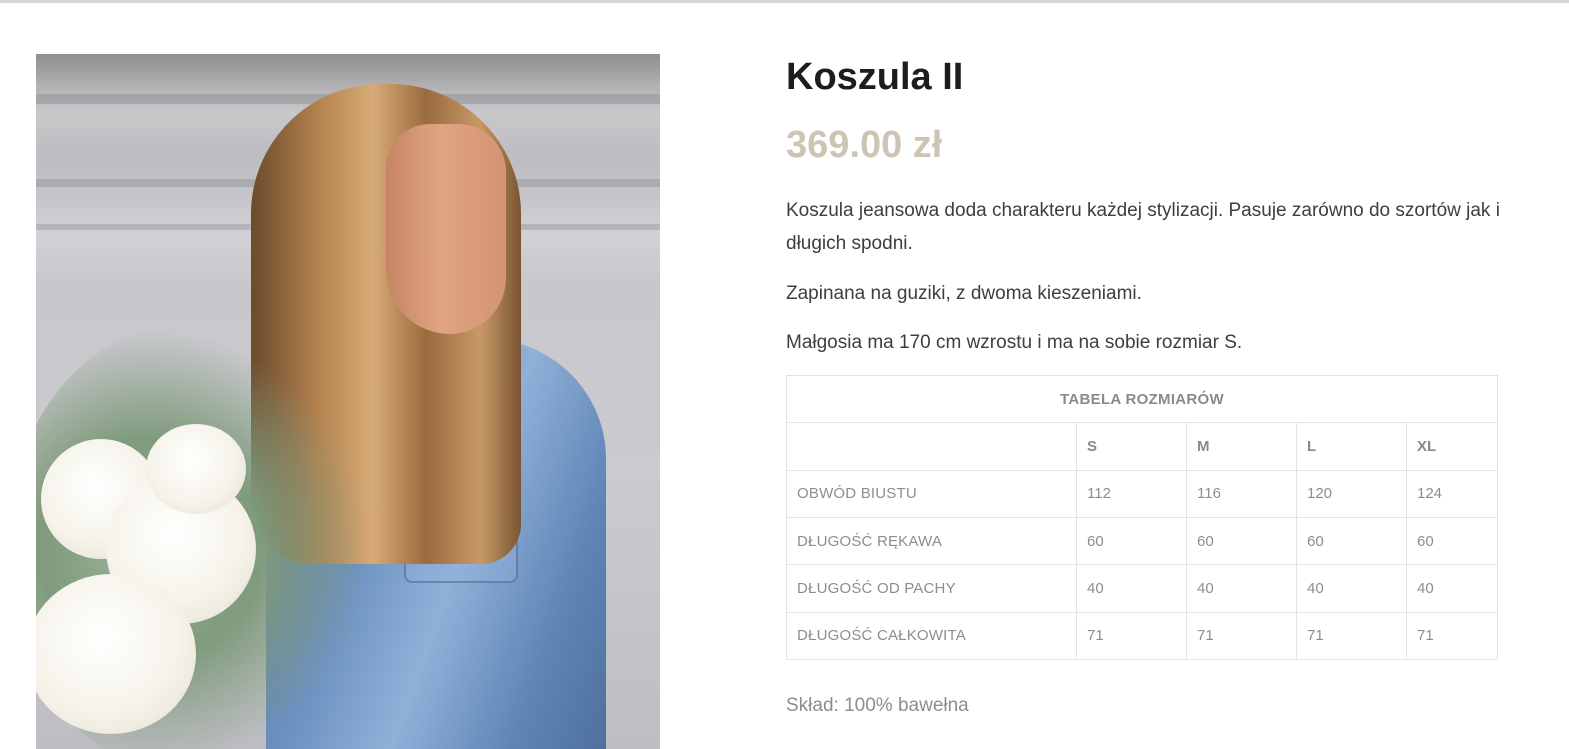 This screenshot has width=1569, height=749. What do you see at coordinates (1131, 493) in the screenshot?
I see `cell-value: 112` at bounding box center [1131, 493].